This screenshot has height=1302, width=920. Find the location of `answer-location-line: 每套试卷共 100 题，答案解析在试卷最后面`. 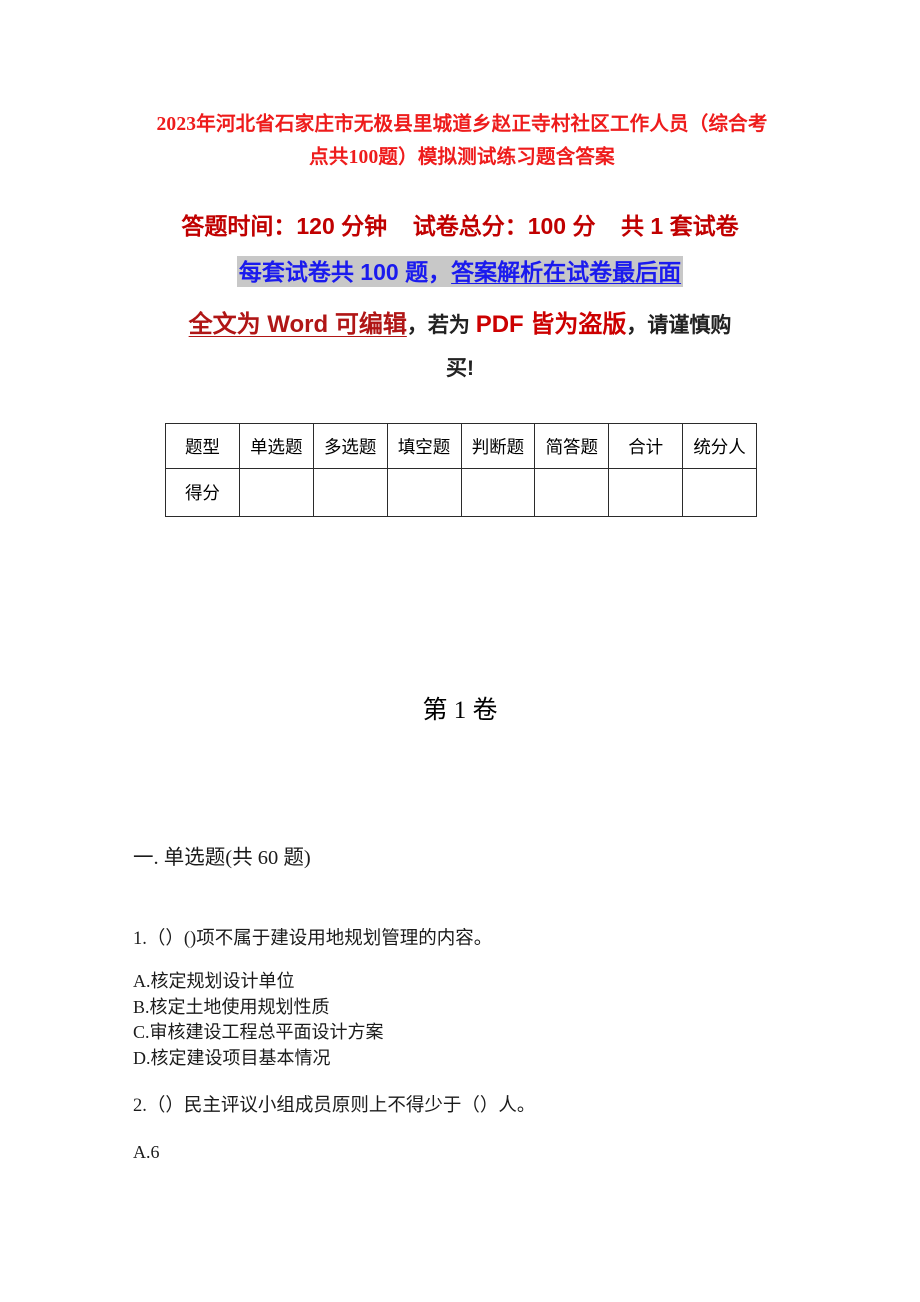

answer-location-line: 每套试卷共 100 题，答案解析在试卷最后面 is located at coordinates (460, 274).